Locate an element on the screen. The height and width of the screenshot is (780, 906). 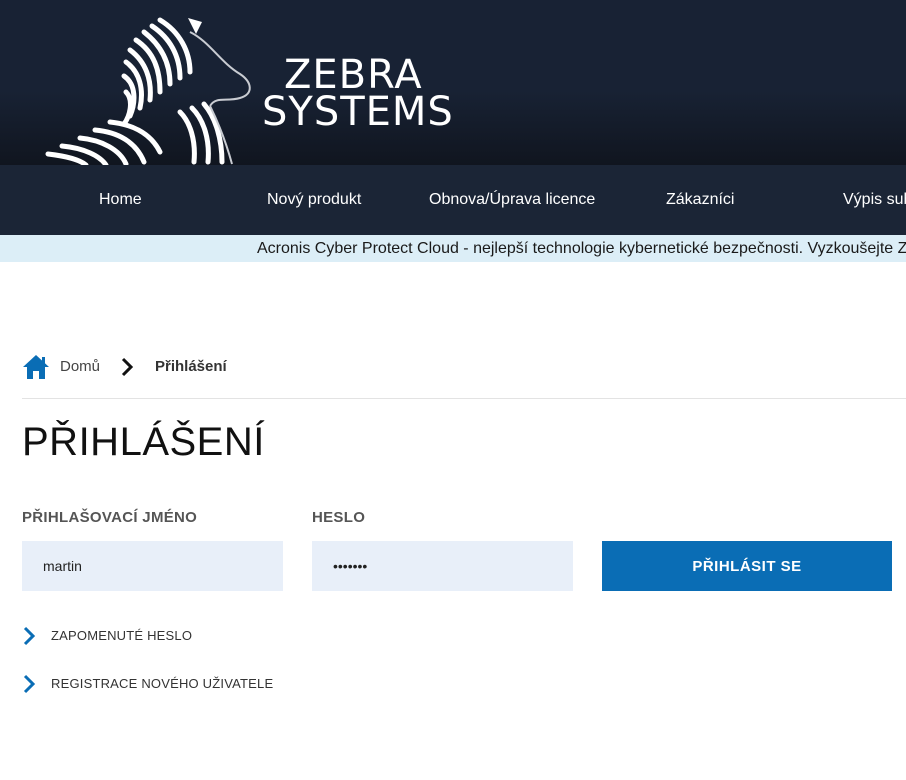
nav-item-listing: Výpis sub is located at coordinates (874, 200).